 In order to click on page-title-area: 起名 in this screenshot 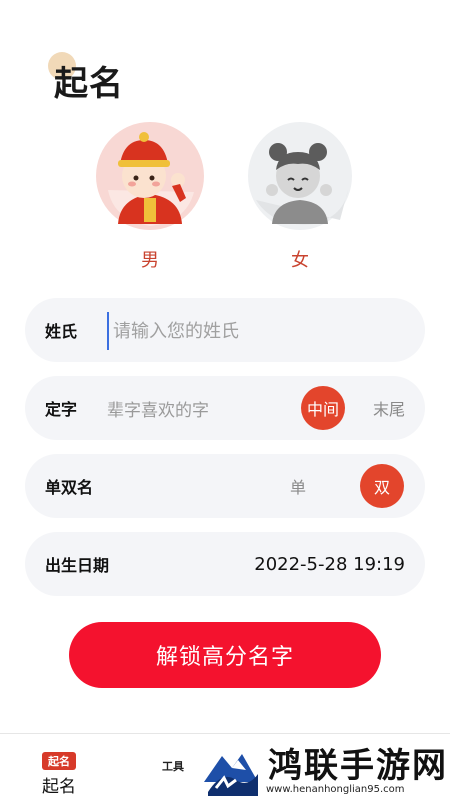, I will do `click(108, 80)`.